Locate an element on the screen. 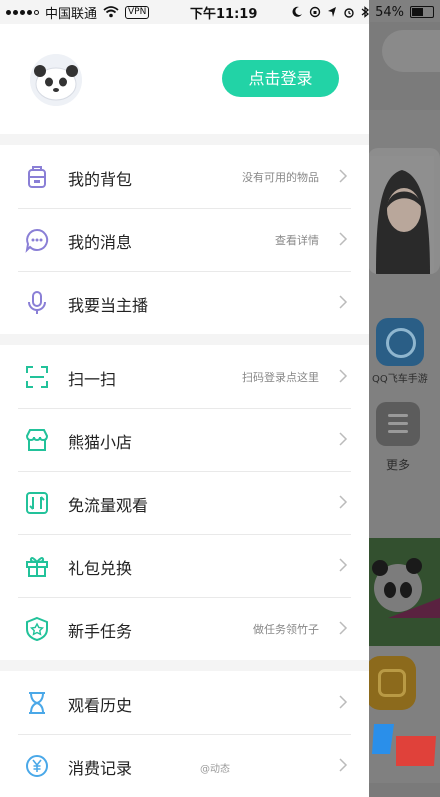 This screenshot has width=440, height=797. status-bar: 中国联通 VPN 下午11:19 54% is located at coordinates (220, 12).